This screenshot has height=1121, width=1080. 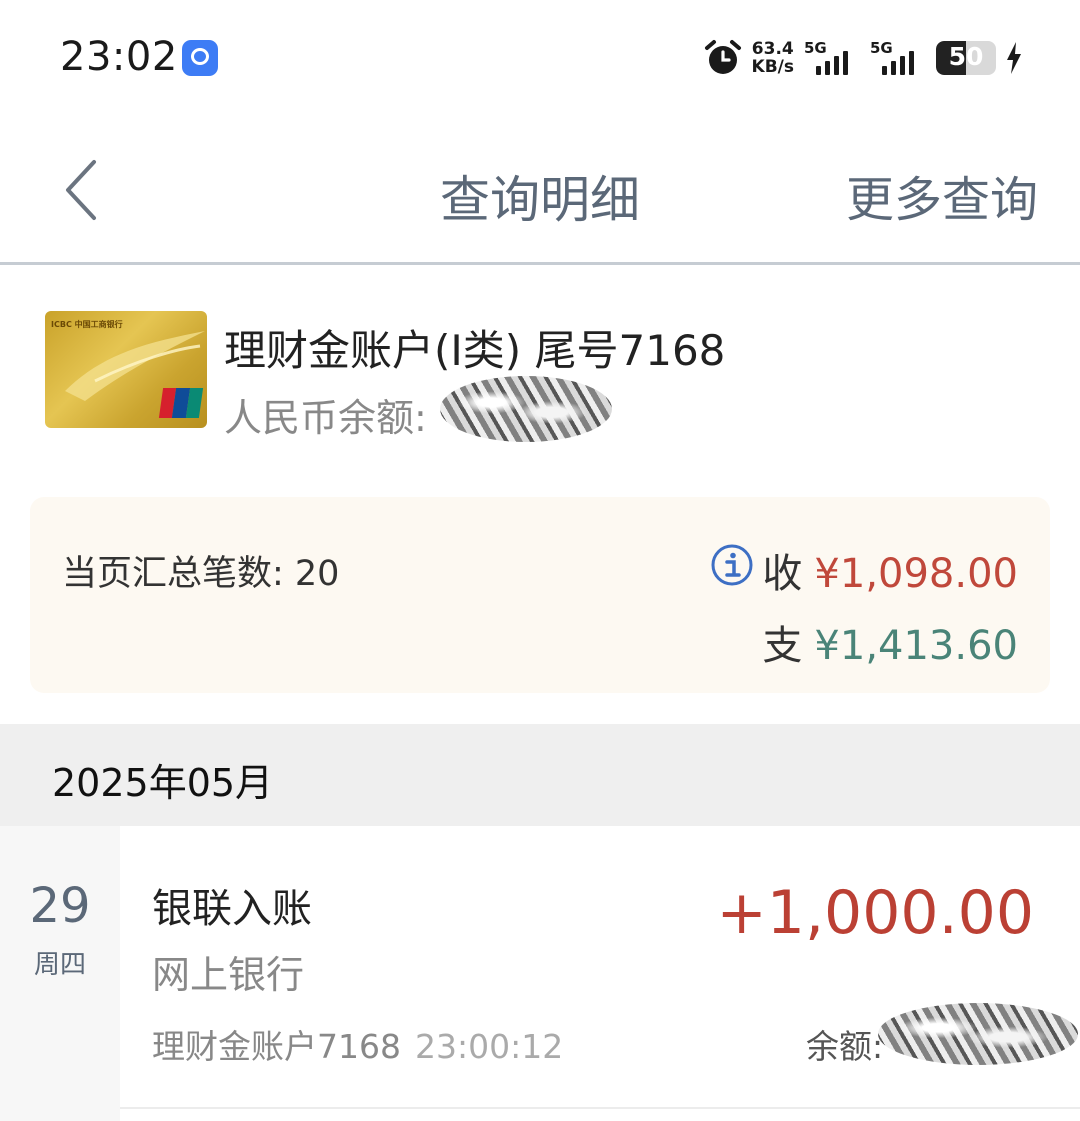 What do you see at coordinates (201, 574) in the screenshot?
I see `summary-count: 当页汇总笔数: 20` at bounding box center [201, 574].